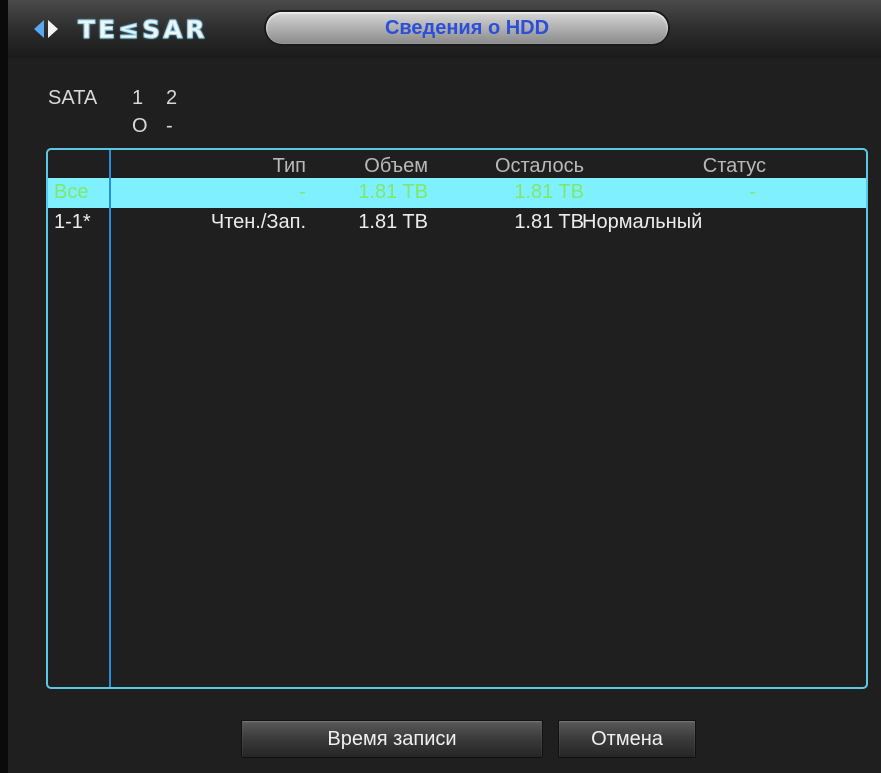 The width and height of the screenshot is (881, 773). What do you see at coordinates (302, 192) in the screenshot?
I see `row-type: -` at bounding box center [302, 192].